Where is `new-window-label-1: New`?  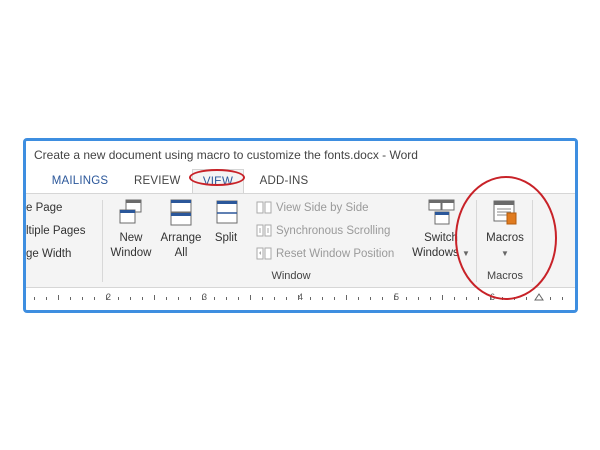
new-window-label-1: New is located at coordinates (131, 238).